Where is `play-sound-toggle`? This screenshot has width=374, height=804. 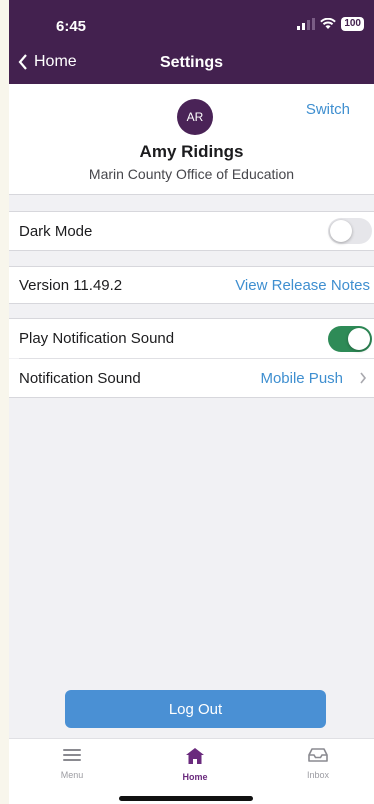 play-sound-toggle is located at coordinates (350, 338).